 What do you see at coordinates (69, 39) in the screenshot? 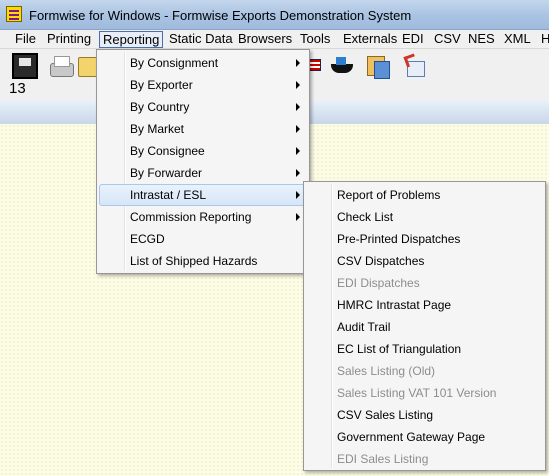
I see `menu-printing: Printing` at bounding box center [69, 39].